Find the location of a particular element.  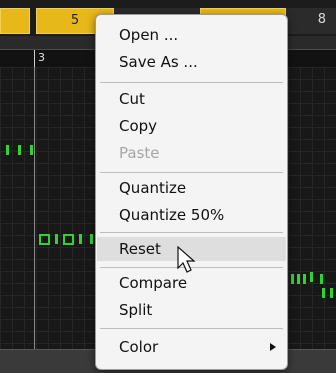

bar-number: 3 is located at coordinates (41, 57).